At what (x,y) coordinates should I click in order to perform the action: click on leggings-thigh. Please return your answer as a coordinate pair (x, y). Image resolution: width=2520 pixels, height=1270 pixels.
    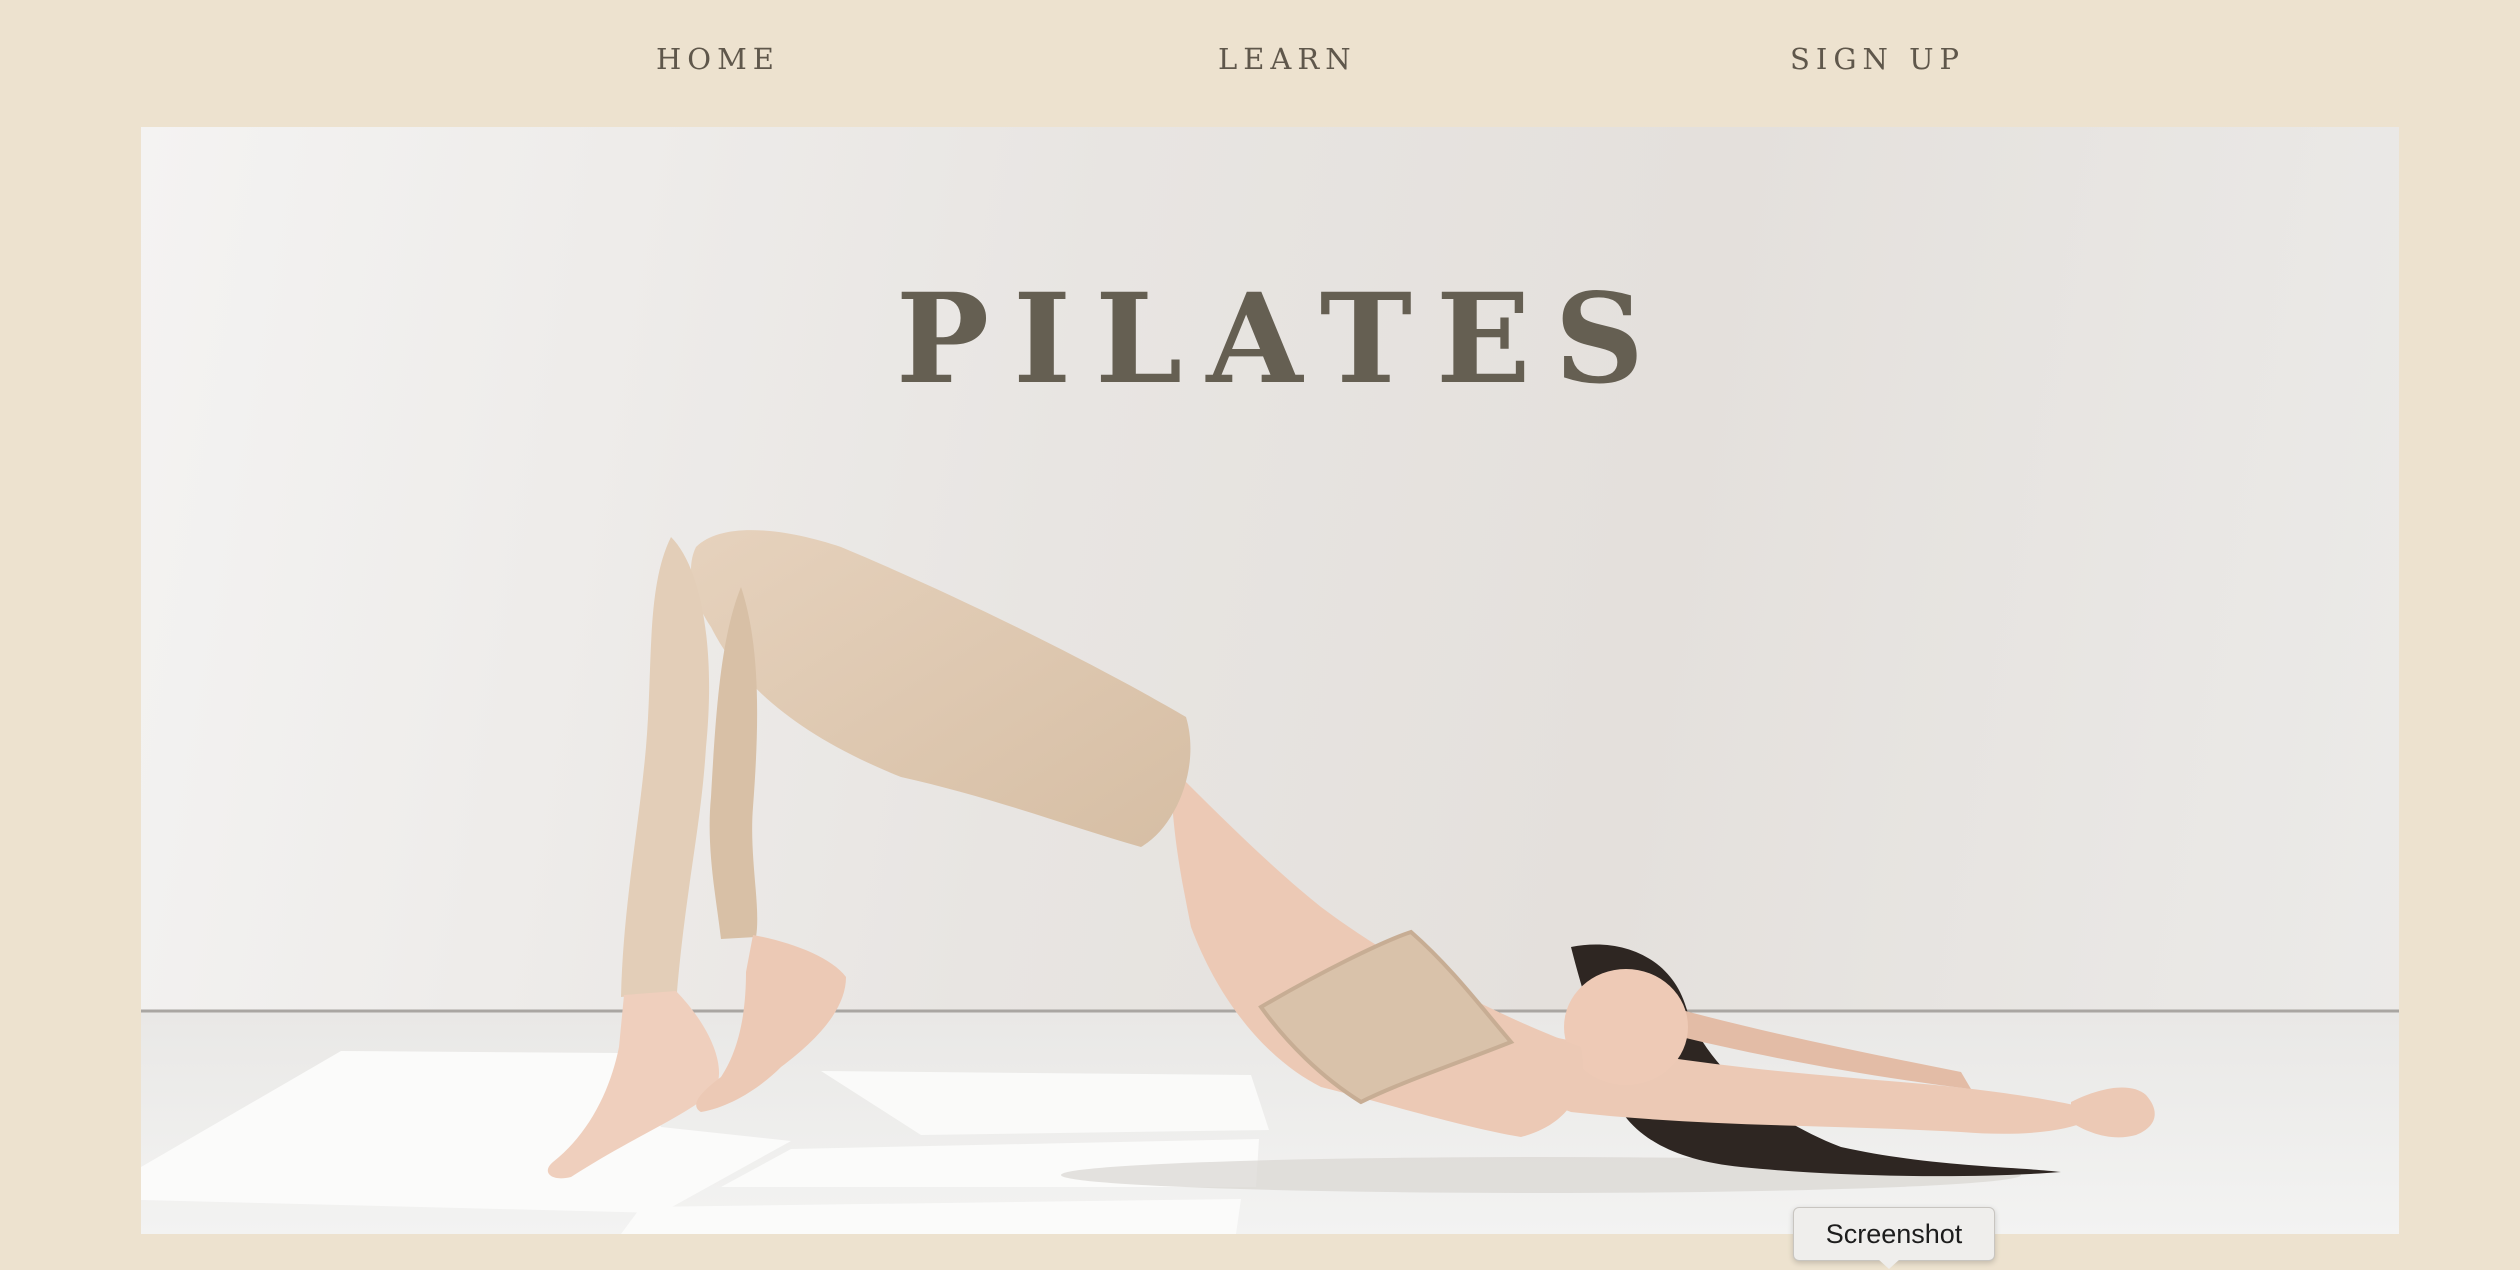
    Looking at the image, I should click on (941, 688).